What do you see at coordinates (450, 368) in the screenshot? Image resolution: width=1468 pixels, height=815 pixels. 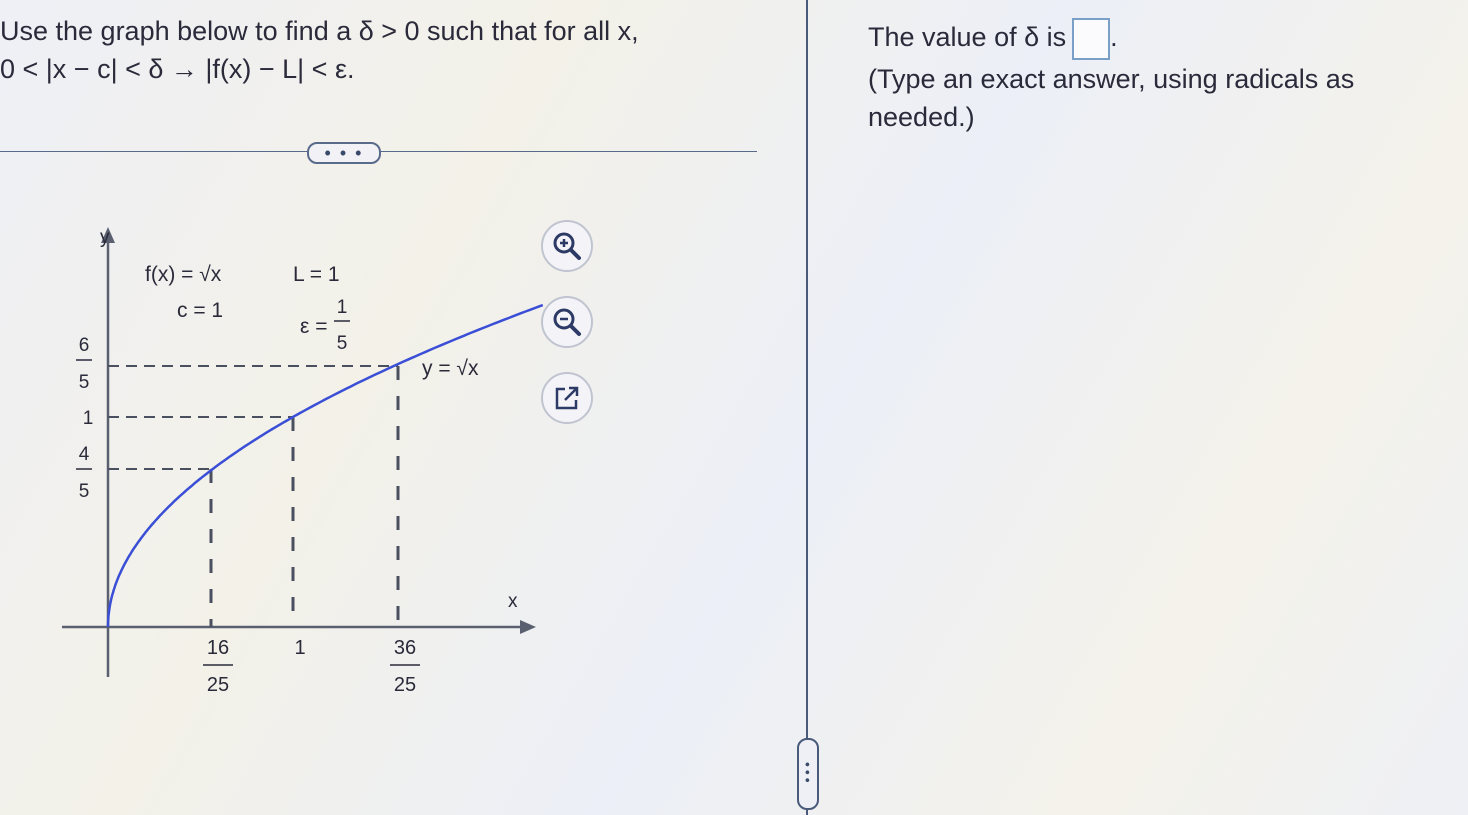 I see `curve-label: y = √x` at bounding box center [450, 368].